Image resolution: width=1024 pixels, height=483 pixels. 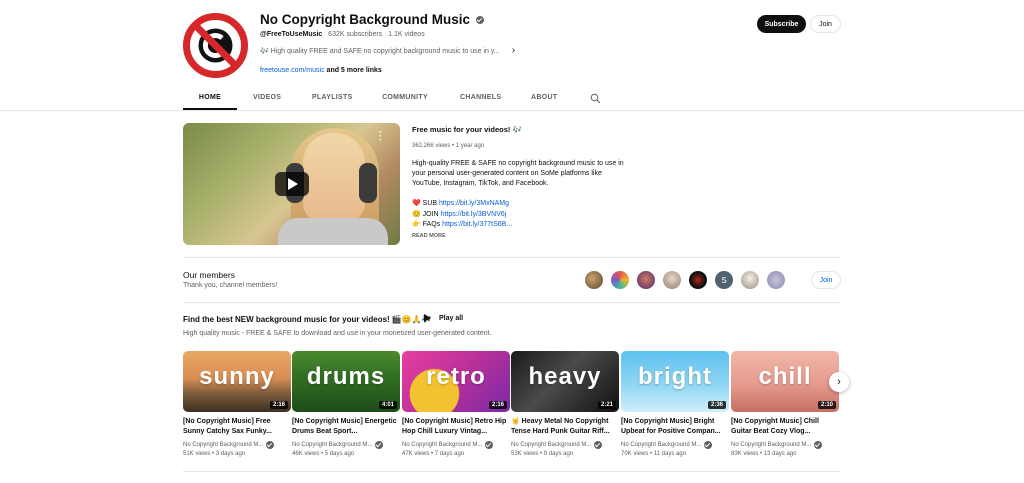 I want to click on tab-videos: VIDEOS, so click(x=267, y=99).